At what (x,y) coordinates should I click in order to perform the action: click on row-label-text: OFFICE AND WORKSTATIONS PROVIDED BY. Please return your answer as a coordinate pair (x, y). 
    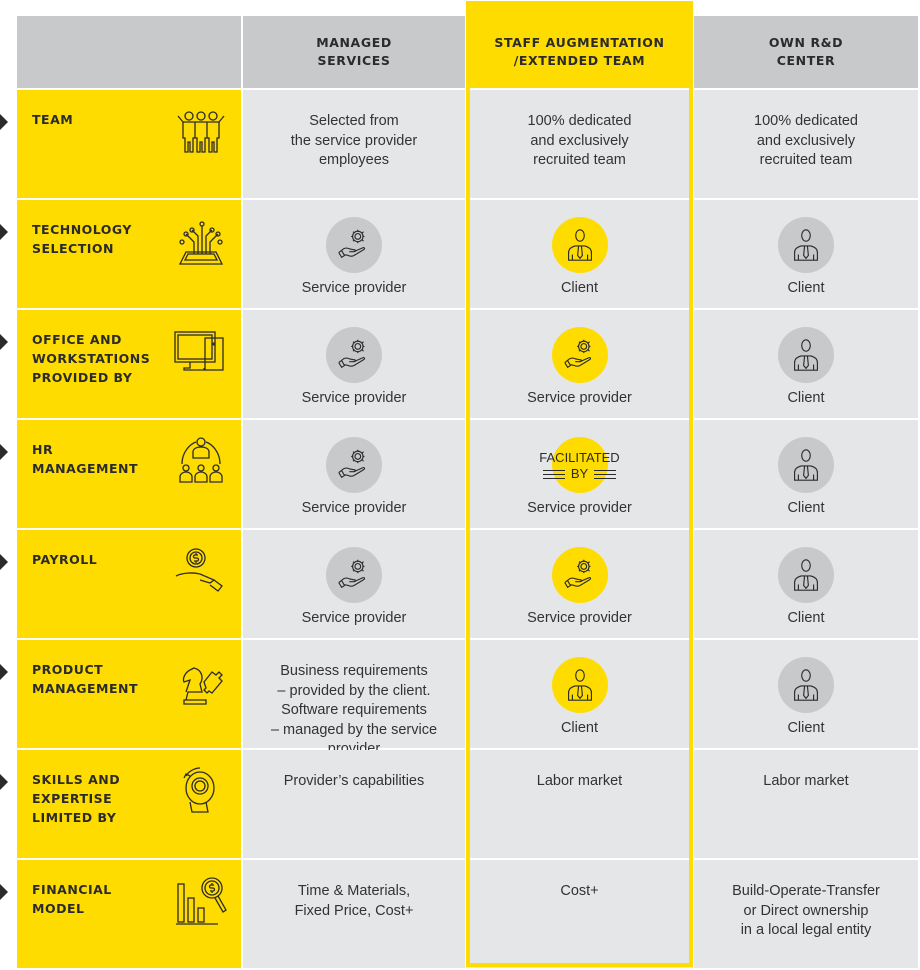
    Looking at the image, I should click on (91, 358).